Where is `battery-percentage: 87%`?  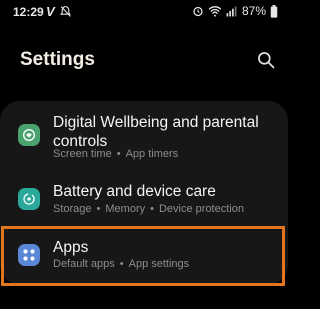
battery-percentage: 87% is located at coordinates (253, 11).